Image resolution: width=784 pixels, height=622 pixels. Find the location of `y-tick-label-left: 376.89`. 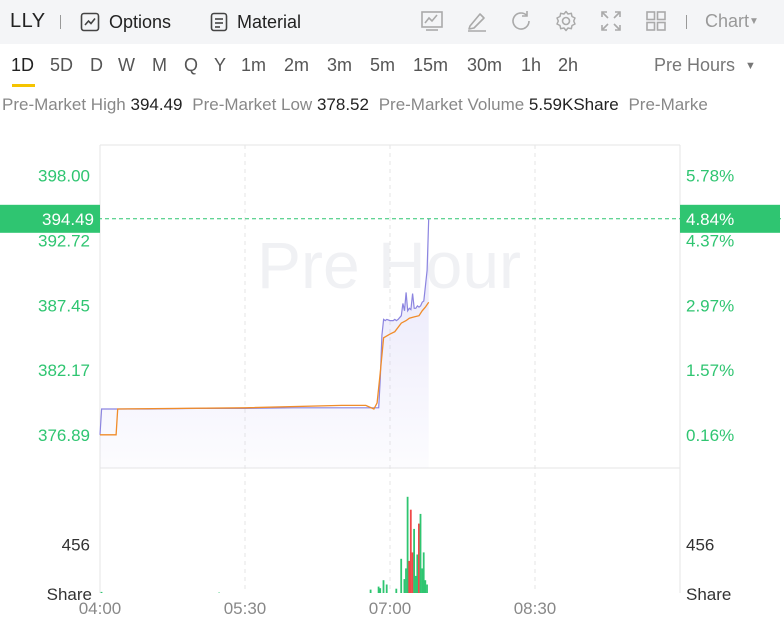

y-tick-label-left: 376.89 is located at coordinates (64, 435).